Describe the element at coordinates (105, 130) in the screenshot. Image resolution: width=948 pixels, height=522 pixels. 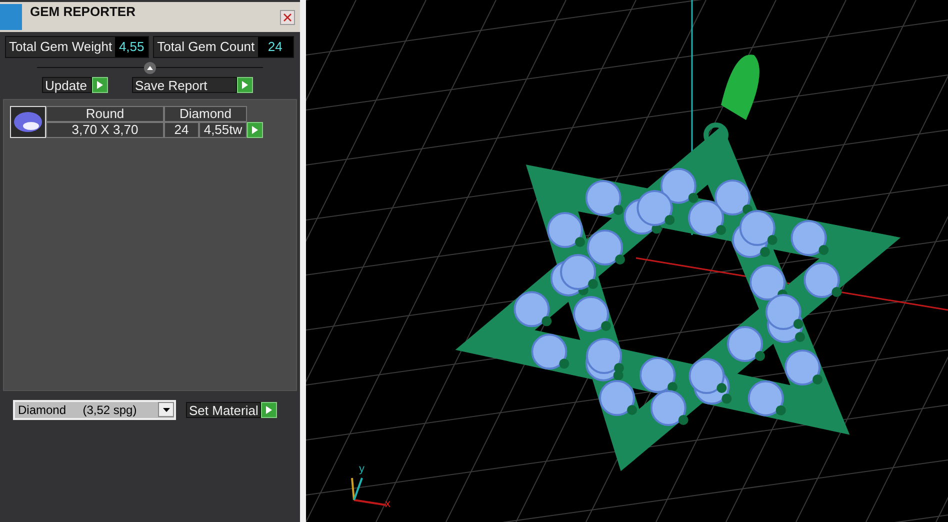
I see `table-cell: 3,70 X 3,70` at that location.